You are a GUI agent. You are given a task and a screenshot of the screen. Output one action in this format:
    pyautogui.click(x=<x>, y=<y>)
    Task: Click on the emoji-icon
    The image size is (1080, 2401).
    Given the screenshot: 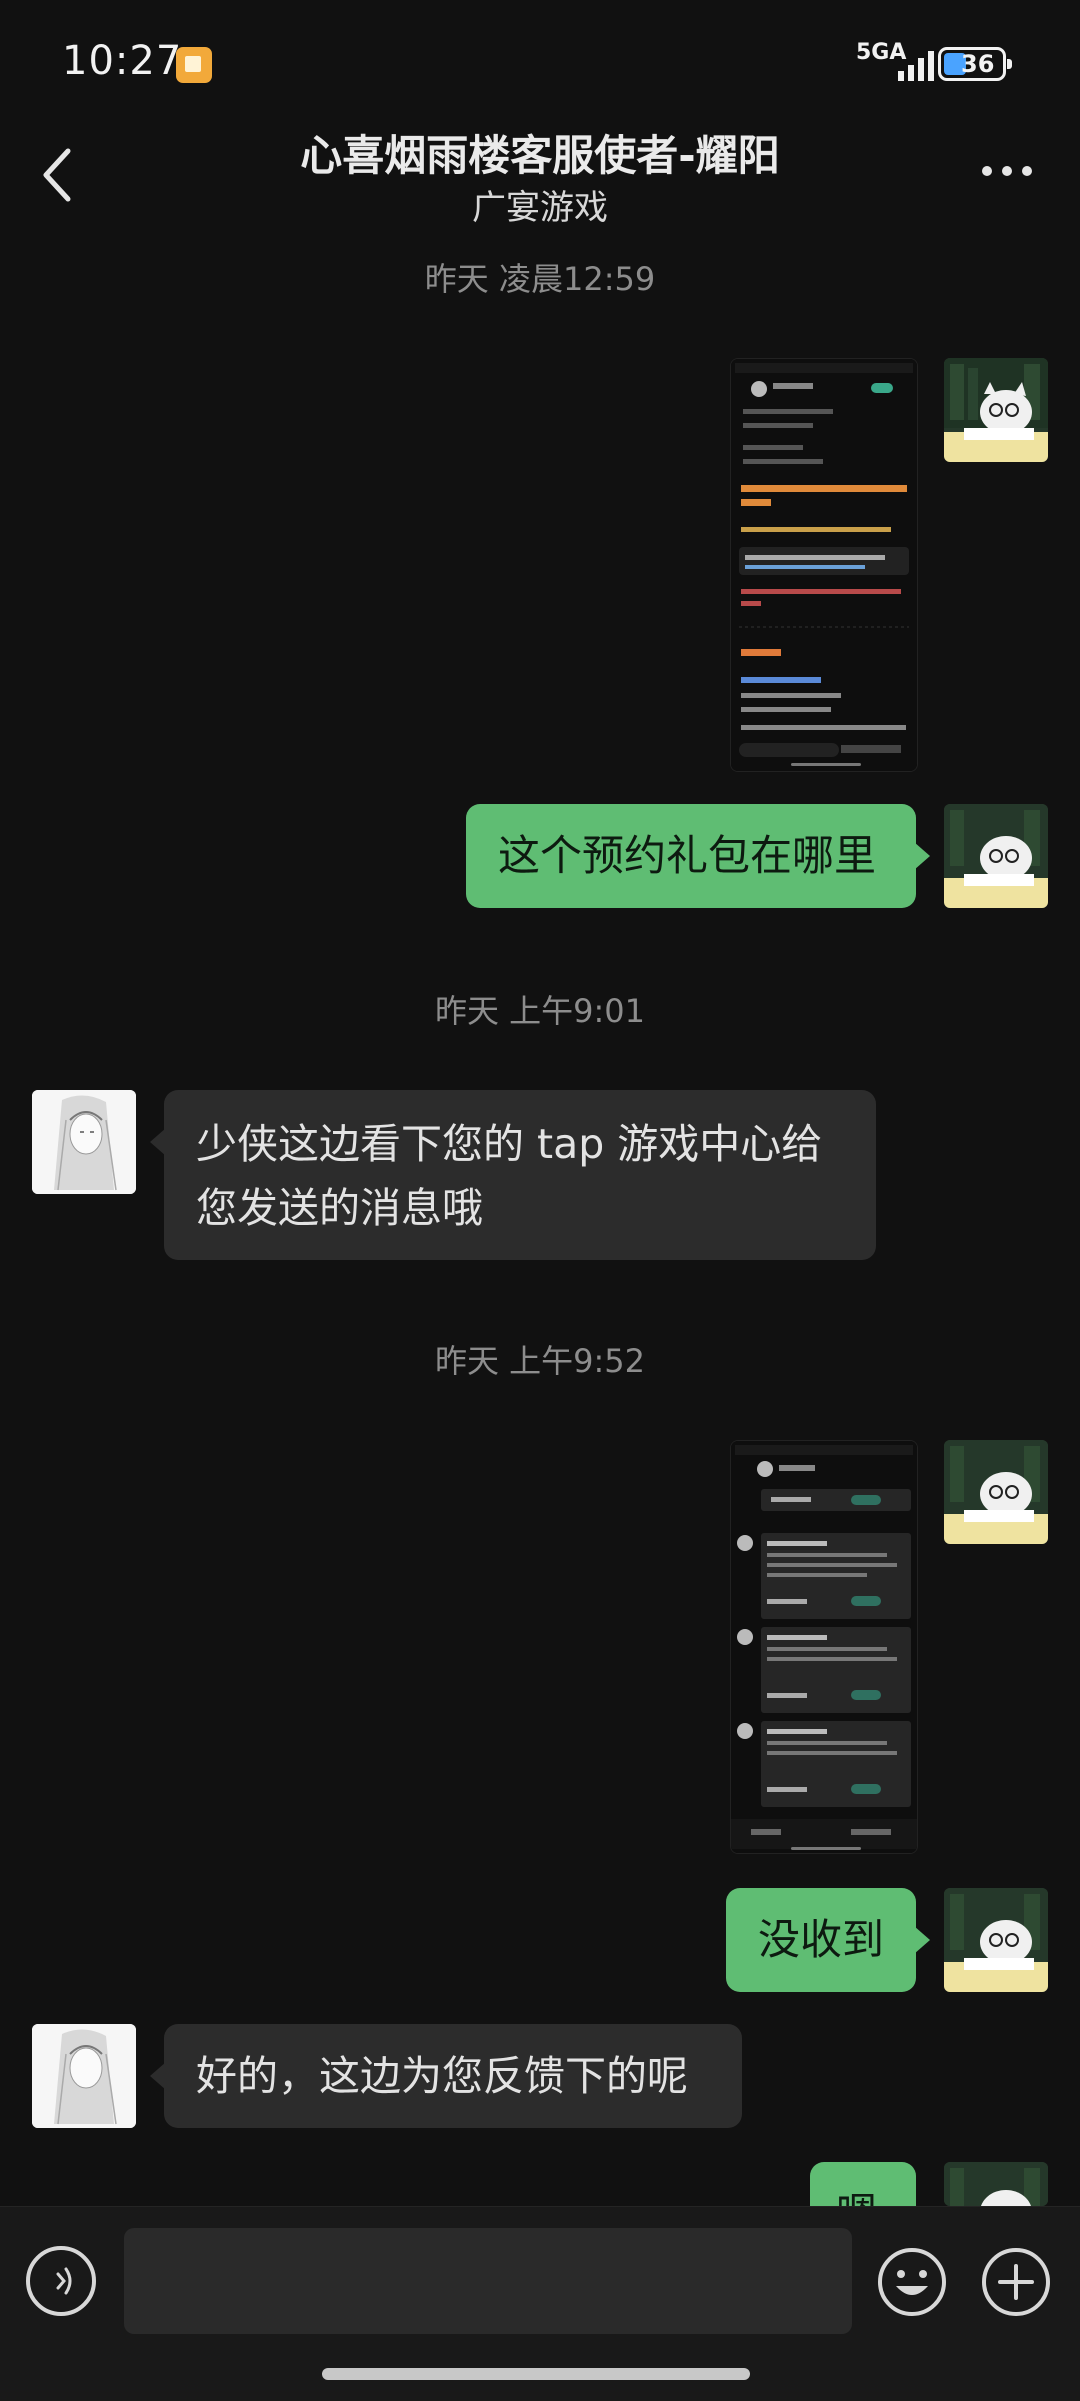 What is the action you would take?
    pyautogui.click(x=912, y=2282)
    